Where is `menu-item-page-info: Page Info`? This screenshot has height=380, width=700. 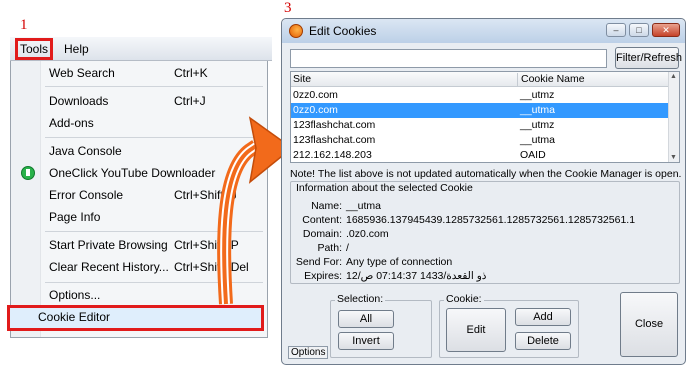
menu-item-page-info: Page Info is located at coordinates (139, 217).